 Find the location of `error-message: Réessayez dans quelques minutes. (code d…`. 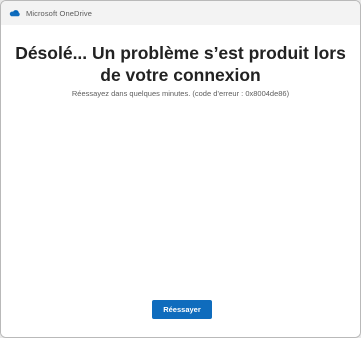

error-message: Réessayez dans quelques minutes. (code d… is located at coordinates (180, 93).